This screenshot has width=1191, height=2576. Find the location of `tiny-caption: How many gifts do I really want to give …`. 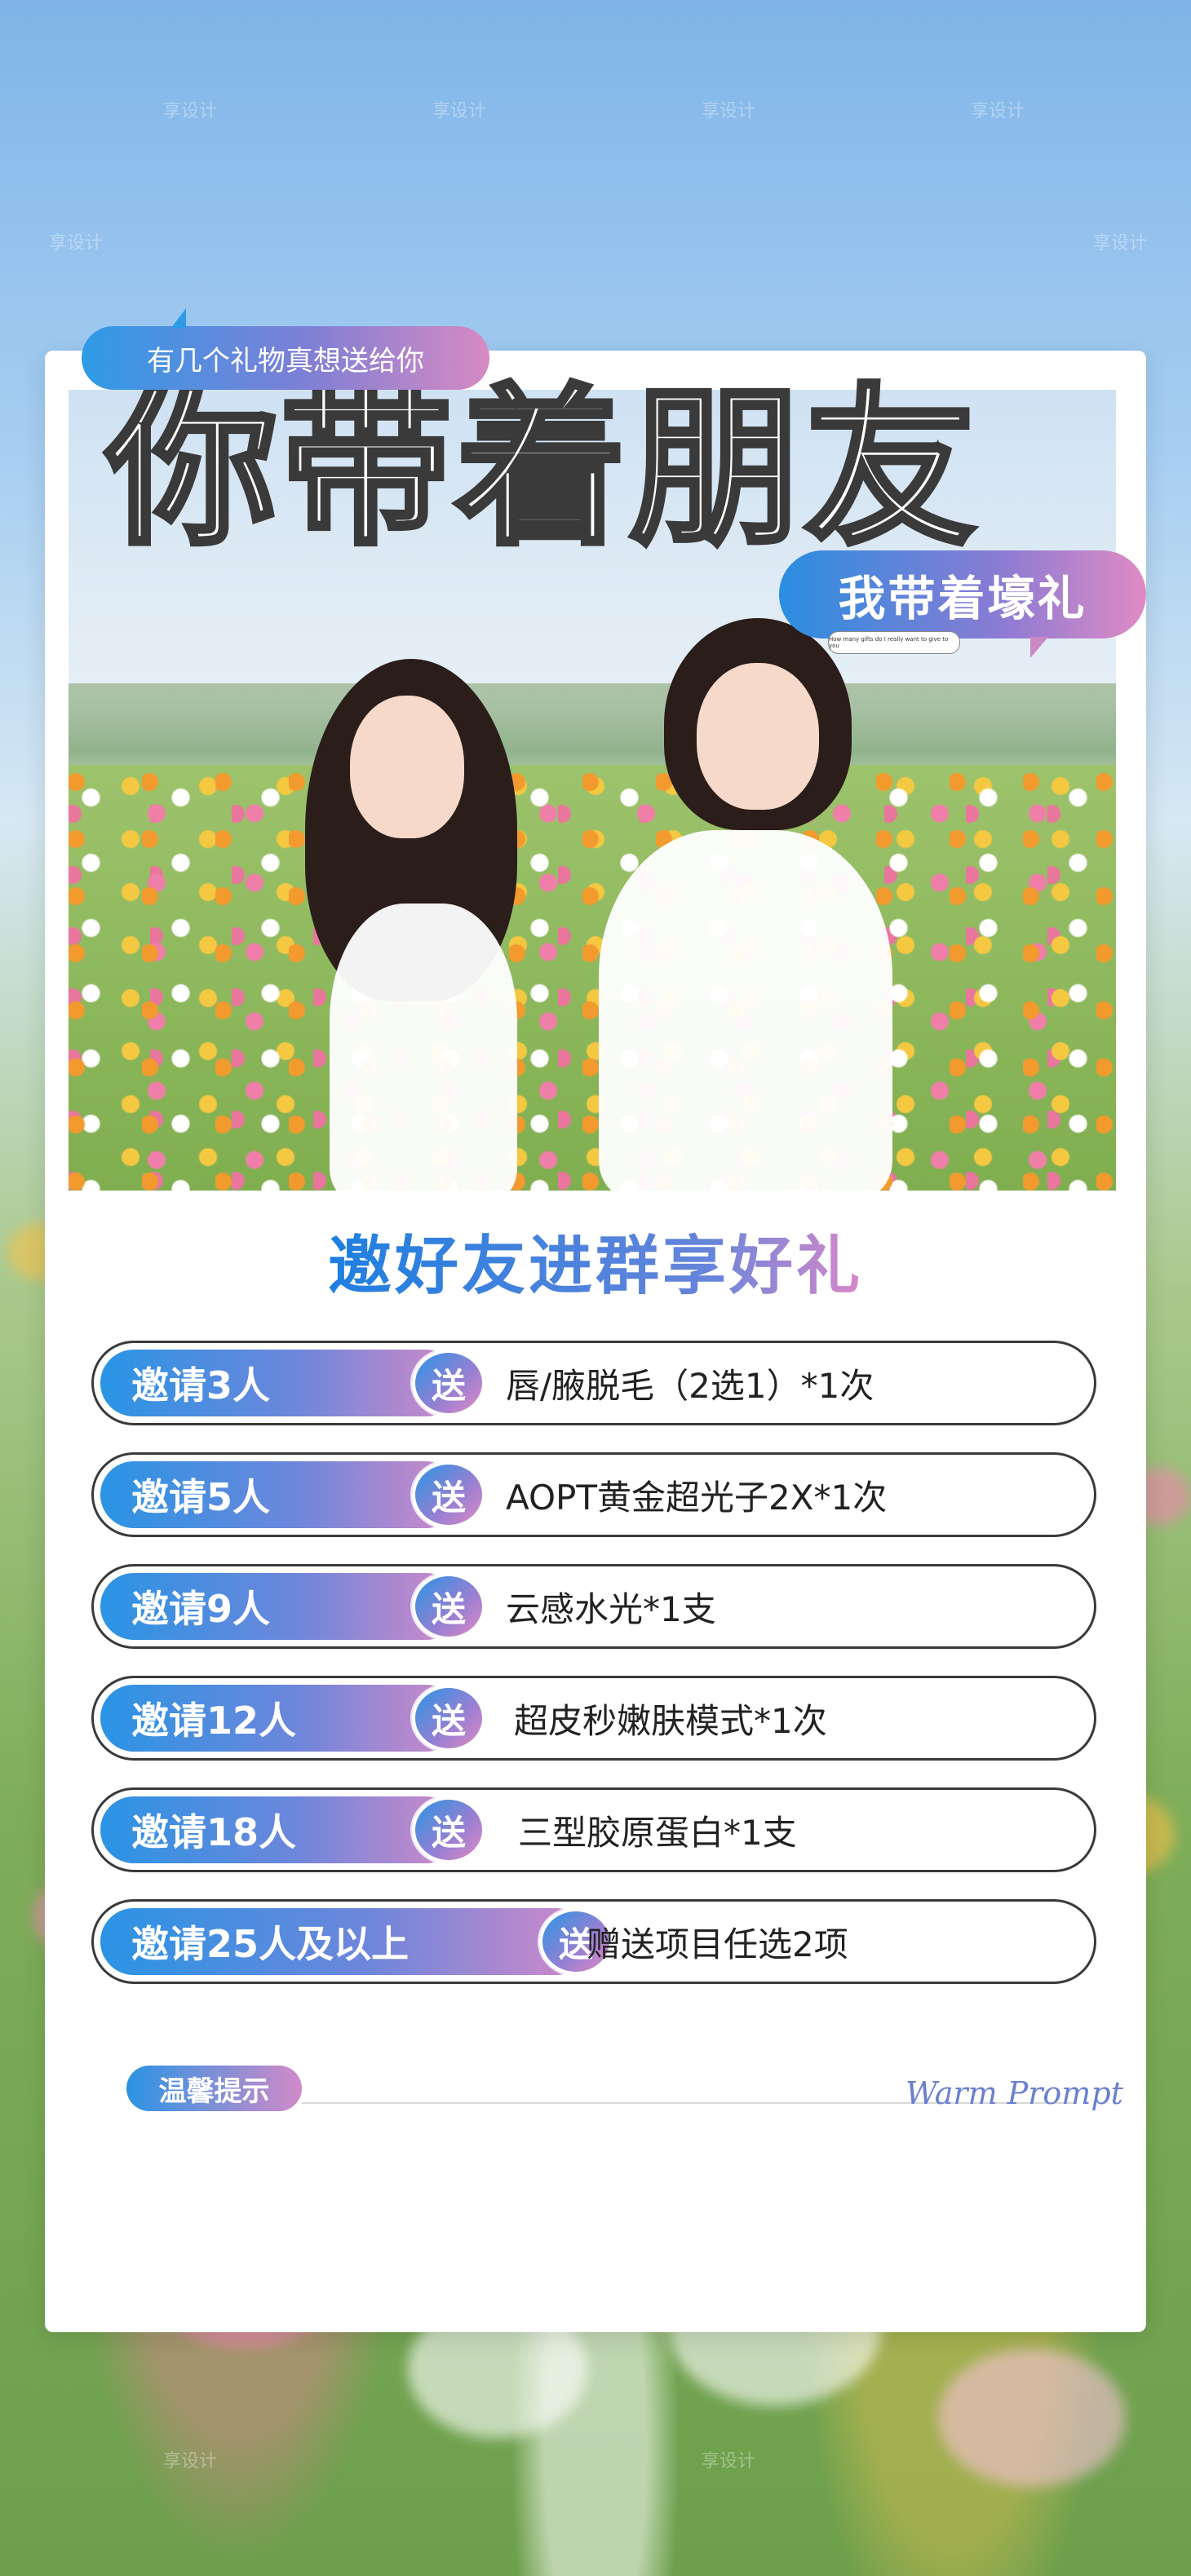

tiny-caption: How many gifts do I really want to give … is located at coordinates (894, 642).